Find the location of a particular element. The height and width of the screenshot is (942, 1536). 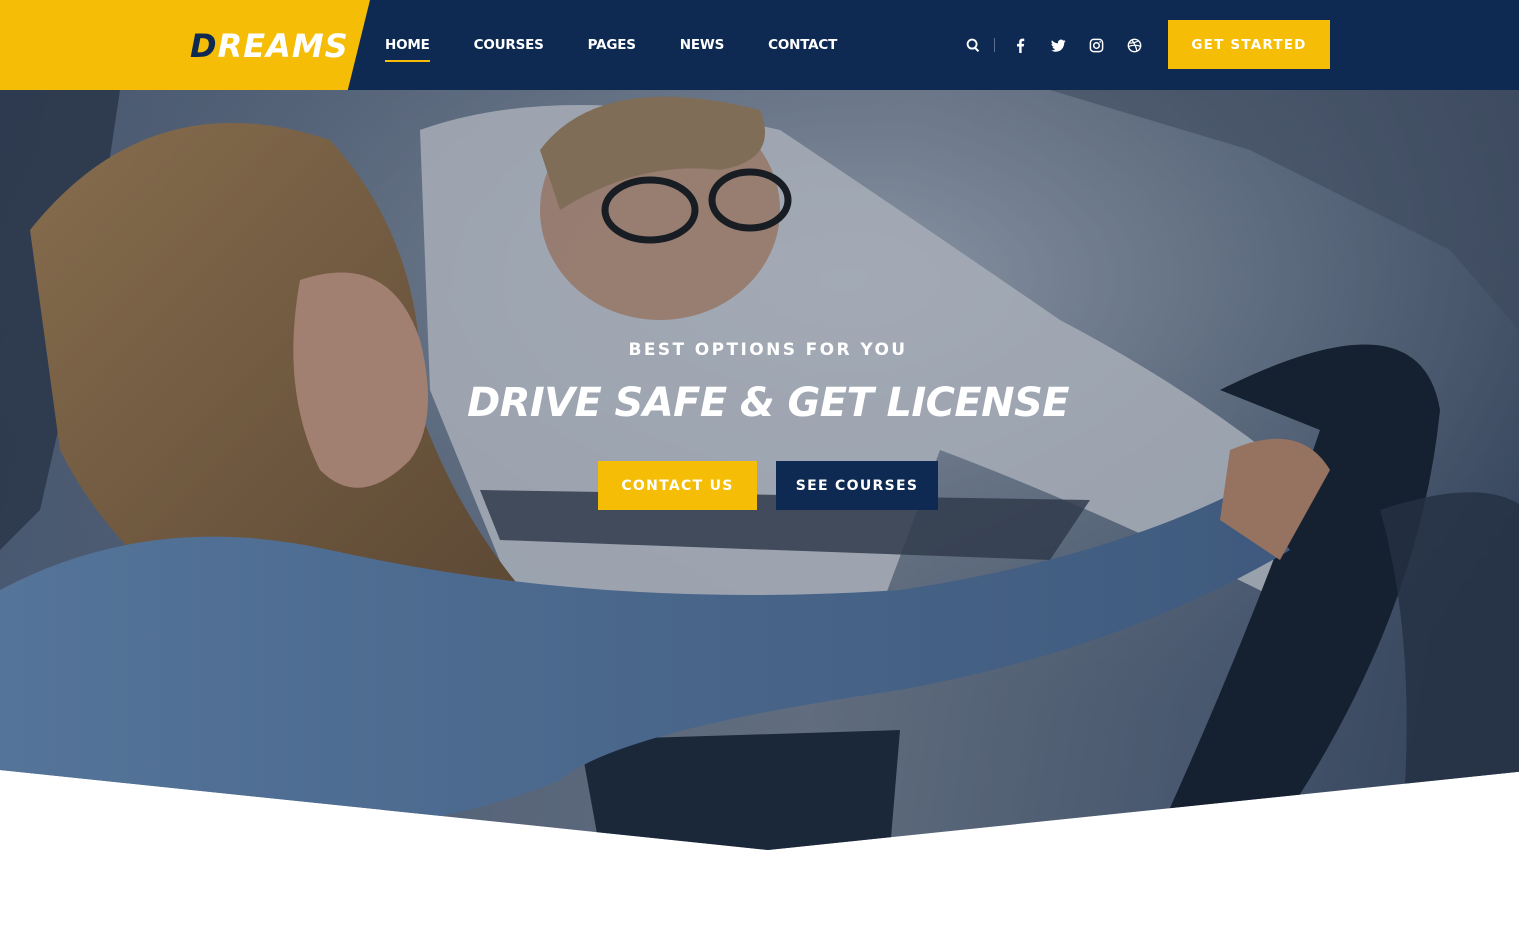

instagram-icon is located at coordinates (1096, 45).